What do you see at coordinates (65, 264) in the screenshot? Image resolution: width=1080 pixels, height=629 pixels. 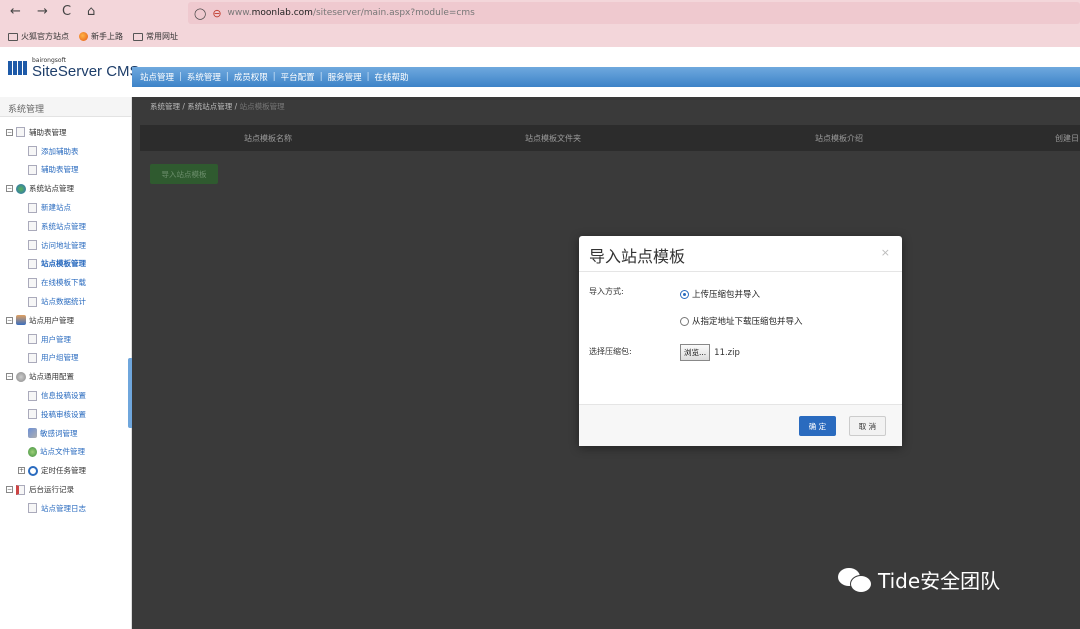 I see `sidebar-item-active: 站点模板管理` at bounding box center [65, 264].